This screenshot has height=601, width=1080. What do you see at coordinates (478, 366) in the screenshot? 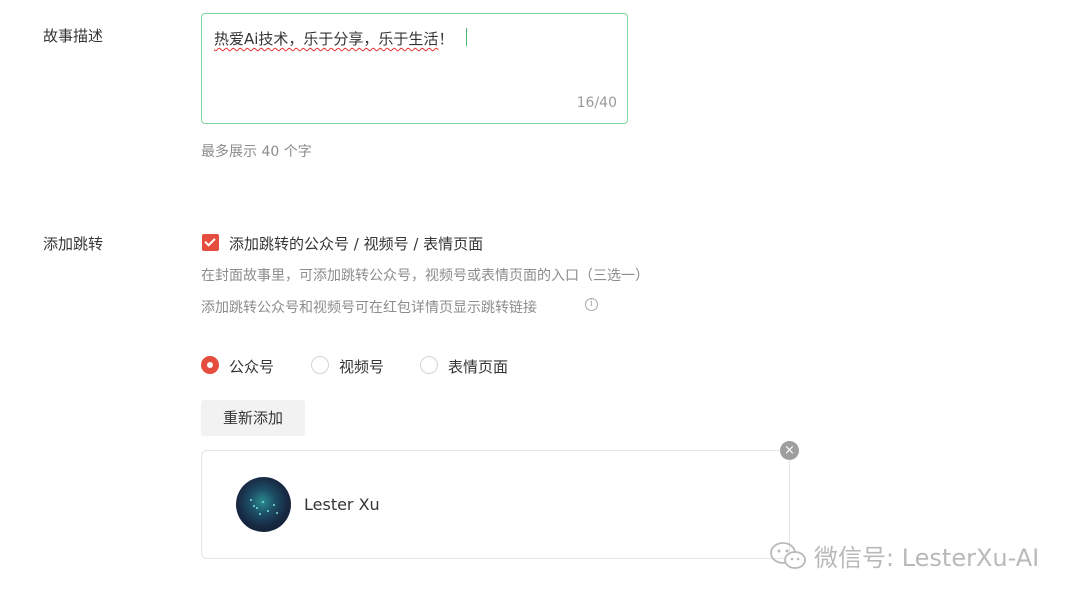
I see `radio-sticker-page-label: 表情页面` at bounding box center [478, 366].